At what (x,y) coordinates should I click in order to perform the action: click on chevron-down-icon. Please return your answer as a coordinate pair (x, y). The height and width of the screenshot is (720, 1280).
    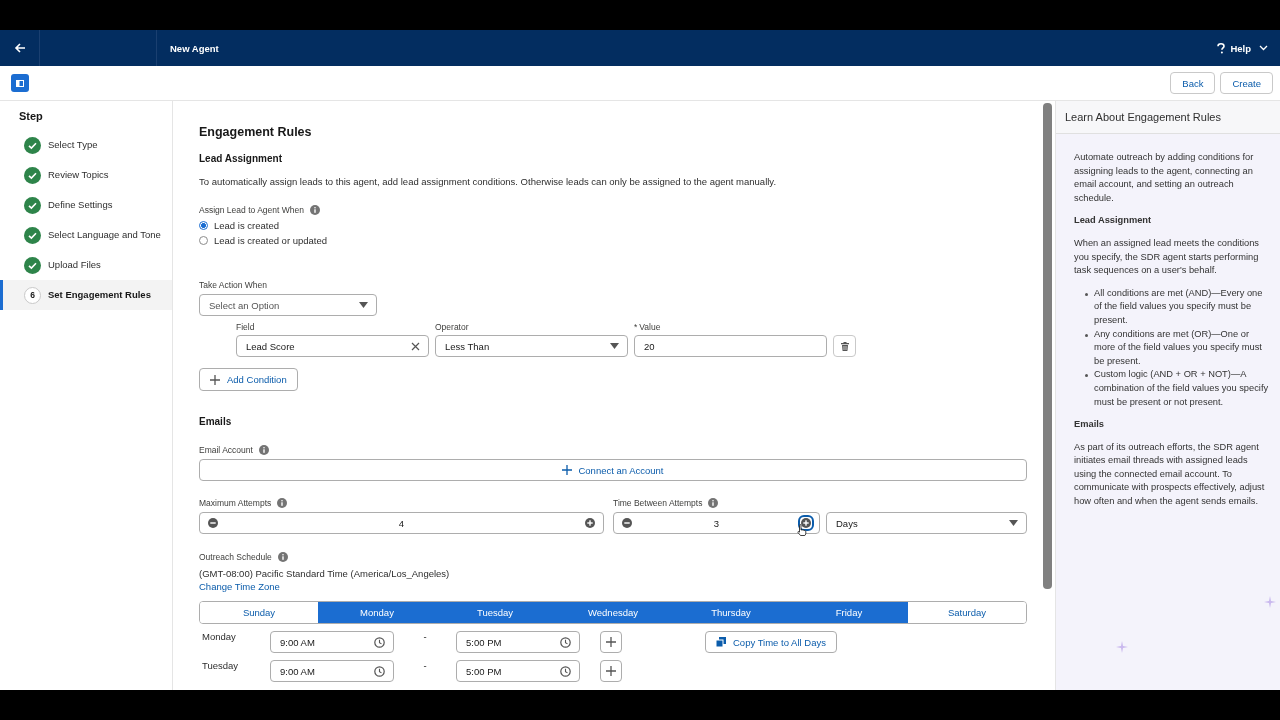
    Looking at the image, I should click on (1263, 48).